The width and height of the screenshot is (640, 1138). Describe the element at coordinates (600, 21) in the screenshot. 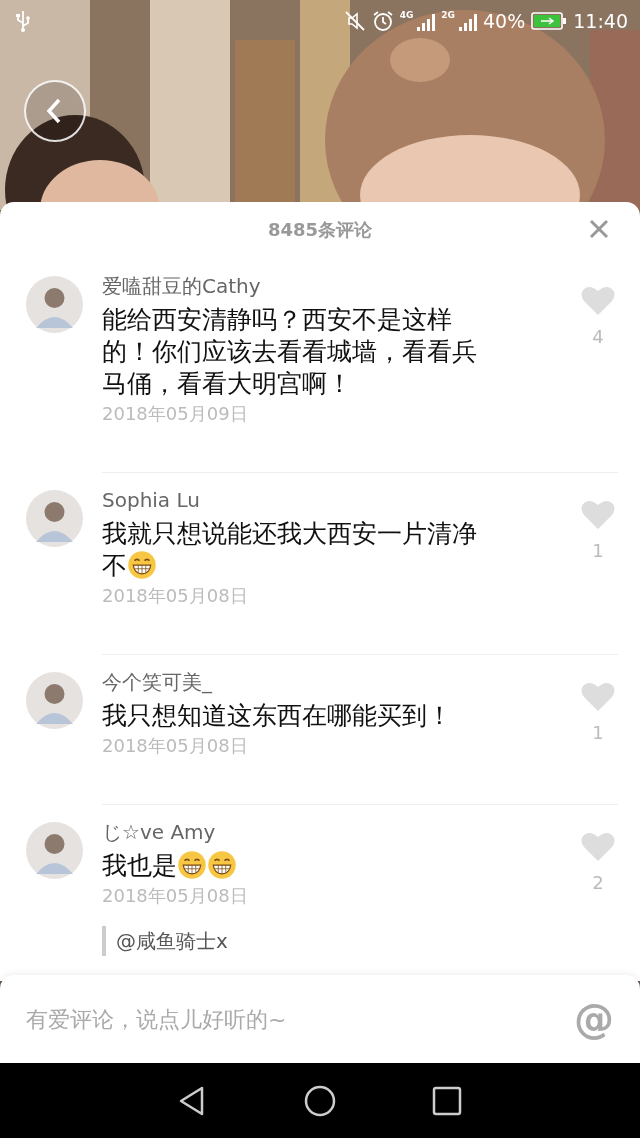

I see `clock-time: 11:40` at that location.